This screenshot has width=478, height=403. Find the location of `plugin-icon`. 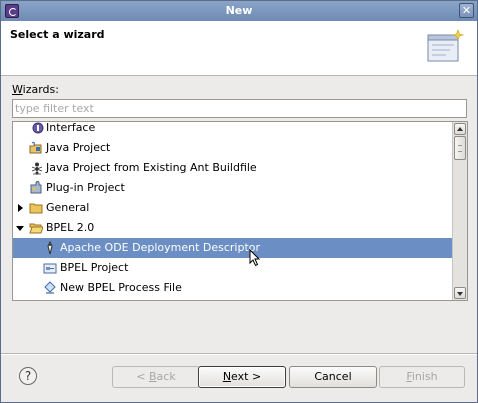

plugin-icon is located at coordinates (36, 187).